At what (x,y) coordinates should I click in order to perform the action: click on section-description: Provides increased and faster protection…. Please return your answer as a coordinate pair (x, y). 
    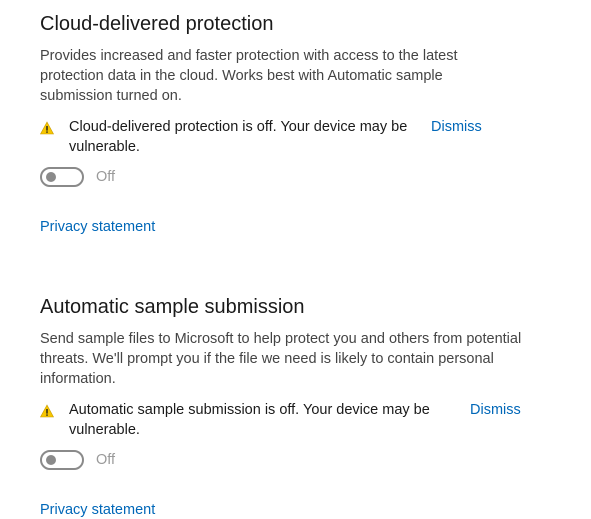
    Looking at the image, I should click on (249, 76).